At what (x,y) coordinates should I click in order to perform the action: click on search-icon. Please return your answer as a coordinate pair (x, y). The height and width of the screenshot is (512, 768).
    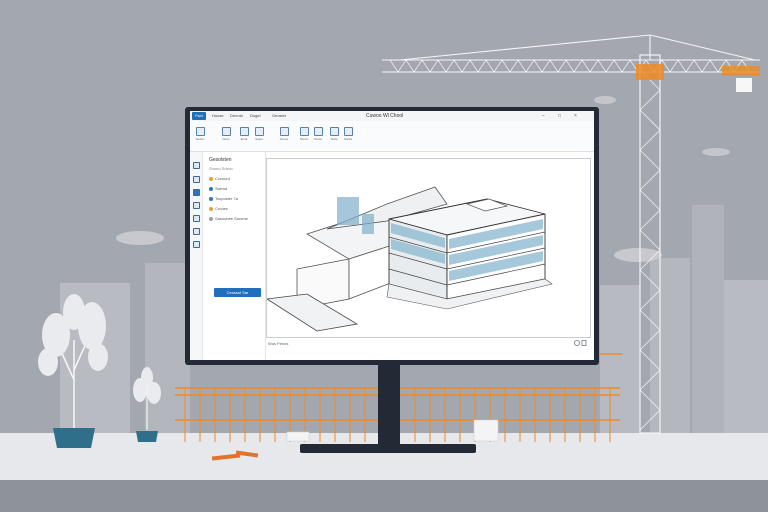
    Looking at the image, I should click on (259, 131).